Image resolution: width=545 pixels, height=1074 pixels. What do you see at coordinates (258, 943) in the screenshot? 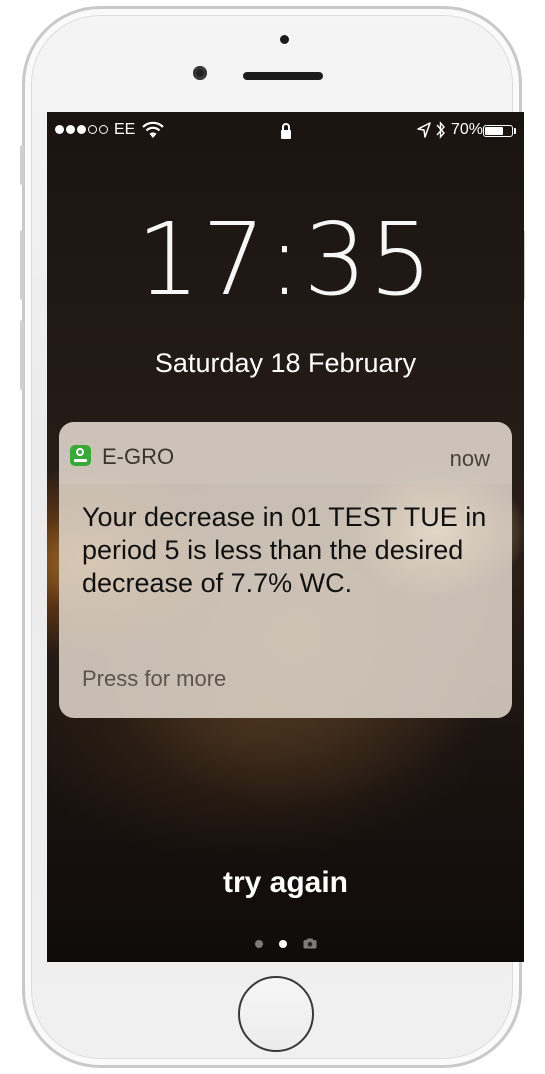
I see `page-dot` at bounding box center [258, 943].